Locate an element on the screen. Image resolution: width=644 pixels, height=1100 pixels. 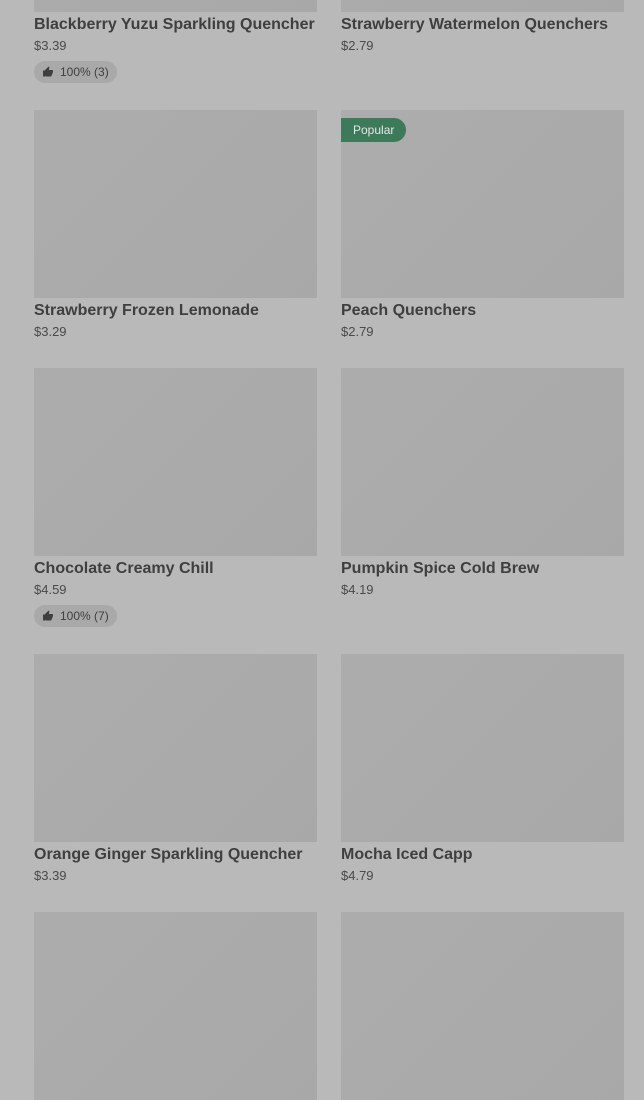
product-card: Chocolate Creamy Chill $4.59 100% (7) is located at coordinates (175, 497).